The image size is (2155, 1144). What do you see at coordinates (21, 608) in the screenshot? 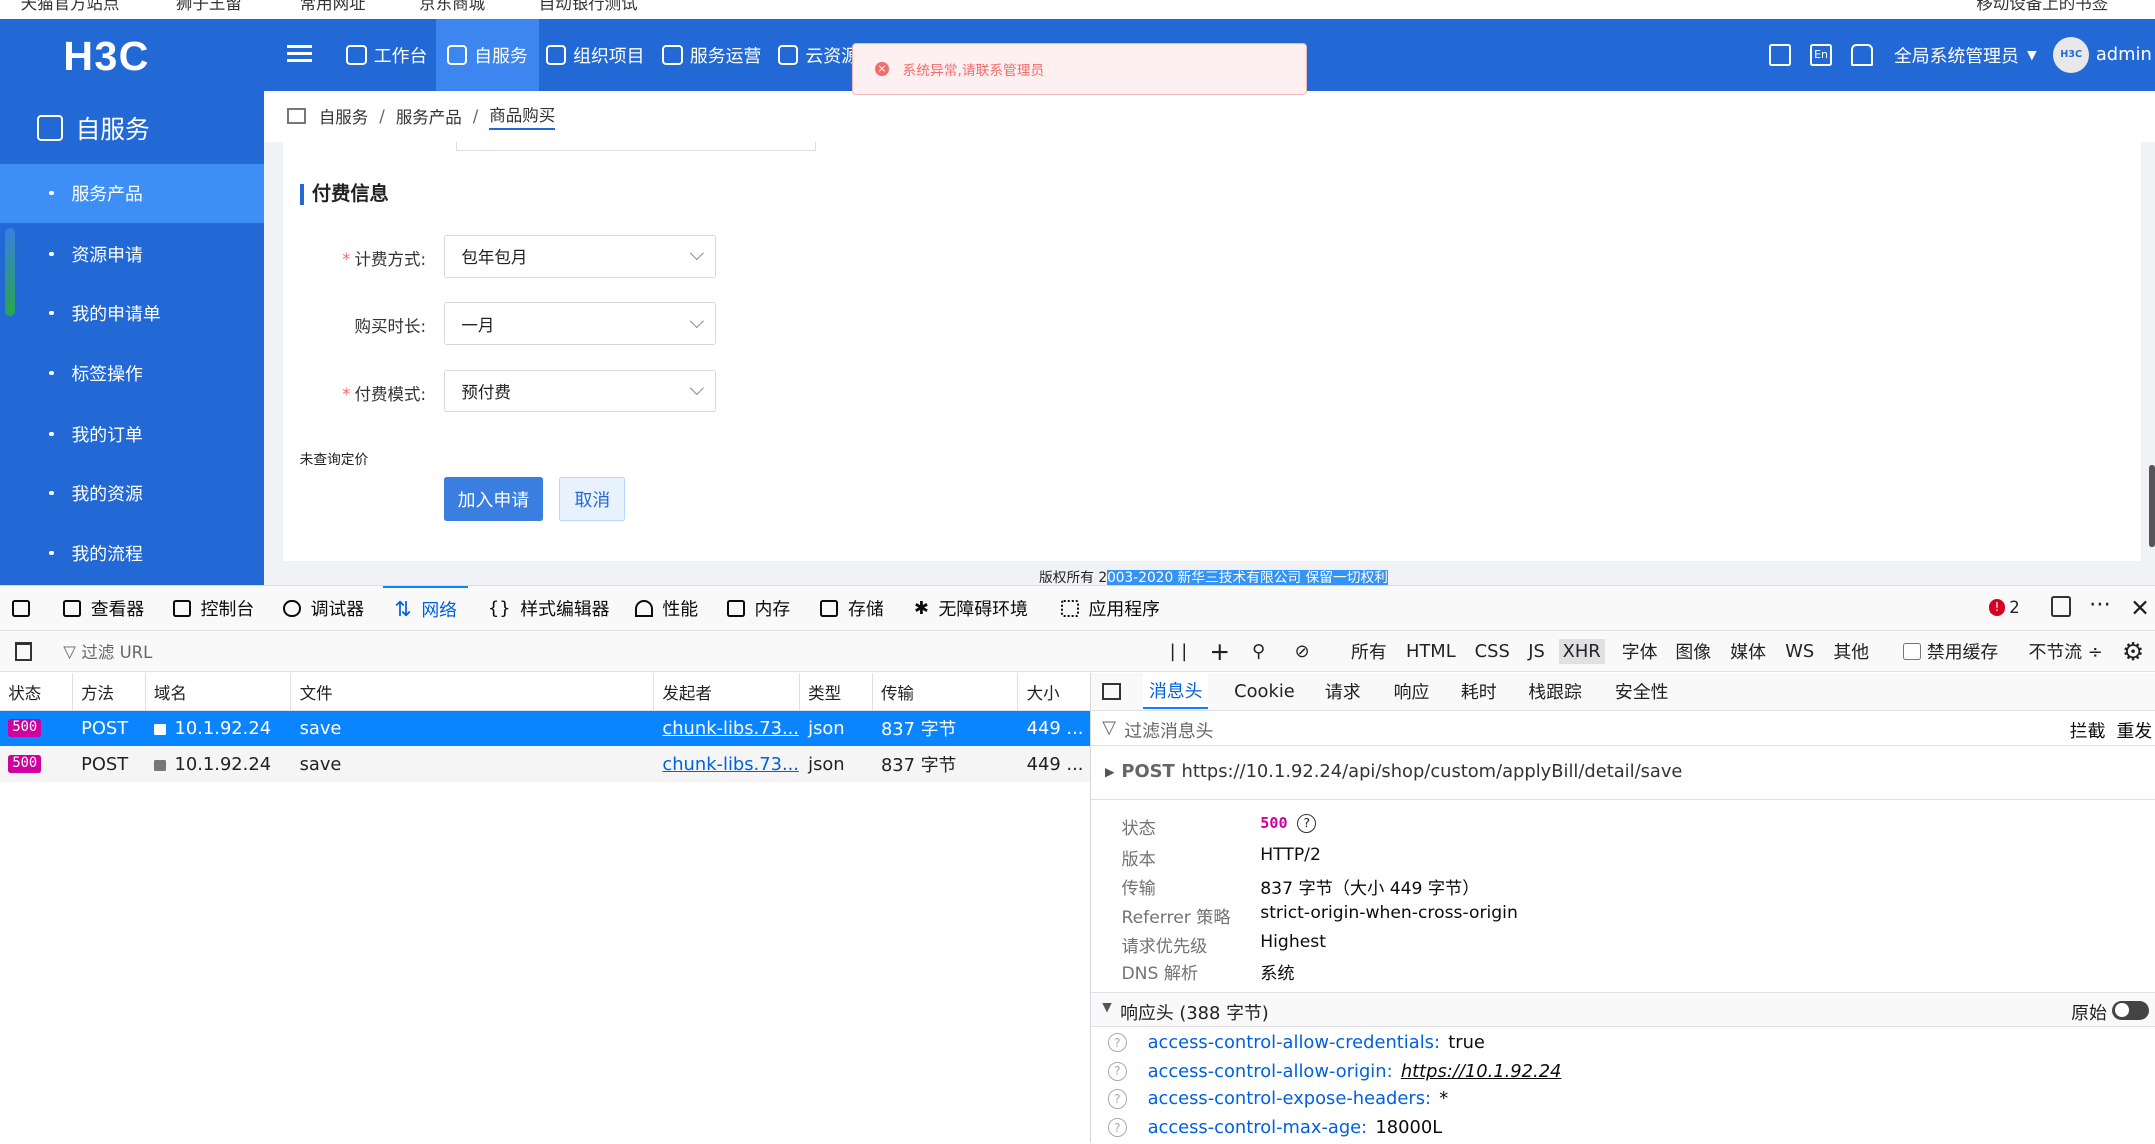
I see `element-picker-icon` at bounding box center [21, 608].